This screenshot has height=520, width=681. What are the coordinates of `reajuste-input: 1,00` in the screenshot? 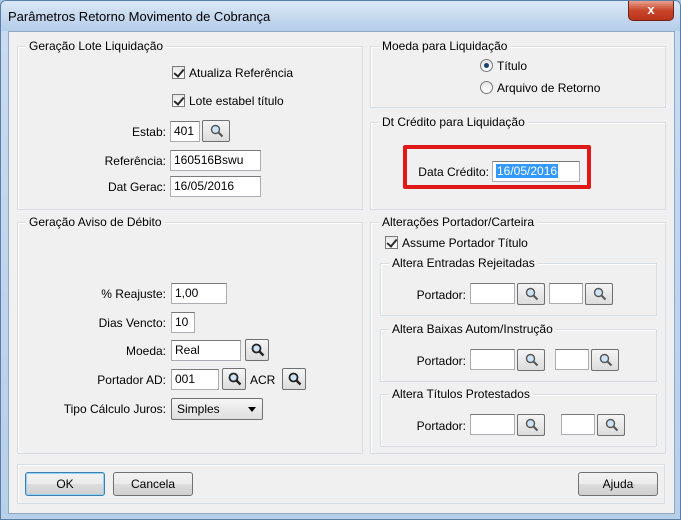 It's located at (199, 293).